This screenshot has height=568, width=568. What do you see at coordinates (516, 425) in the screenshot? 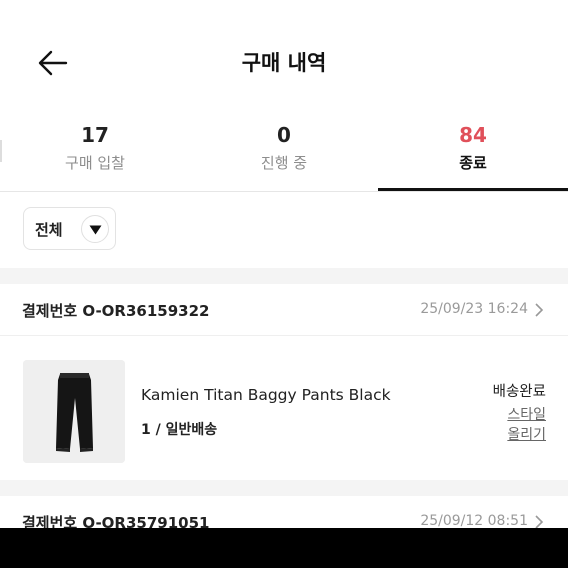
I see `upload-style-link: 스타일 올리기` at bounding box center [516, 425].